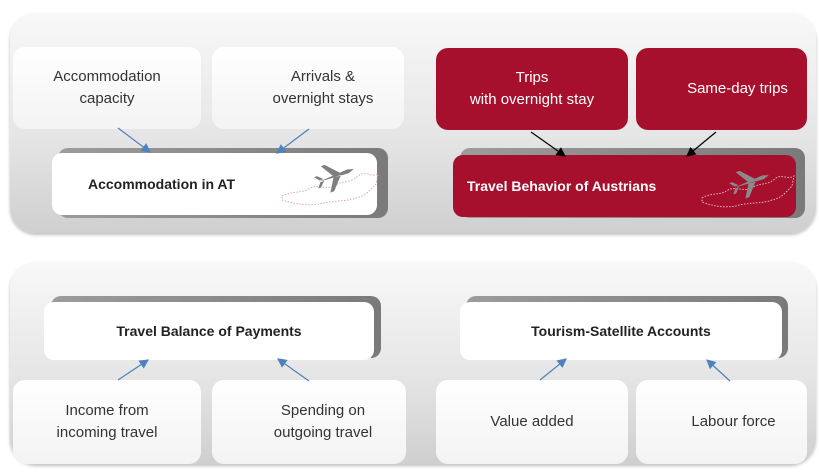 The height and width of the screenshot is (475, 819). Describe the element at coordinates (293, 370) in the screenshot. I see `arrow-spending-to-balance` at that location.